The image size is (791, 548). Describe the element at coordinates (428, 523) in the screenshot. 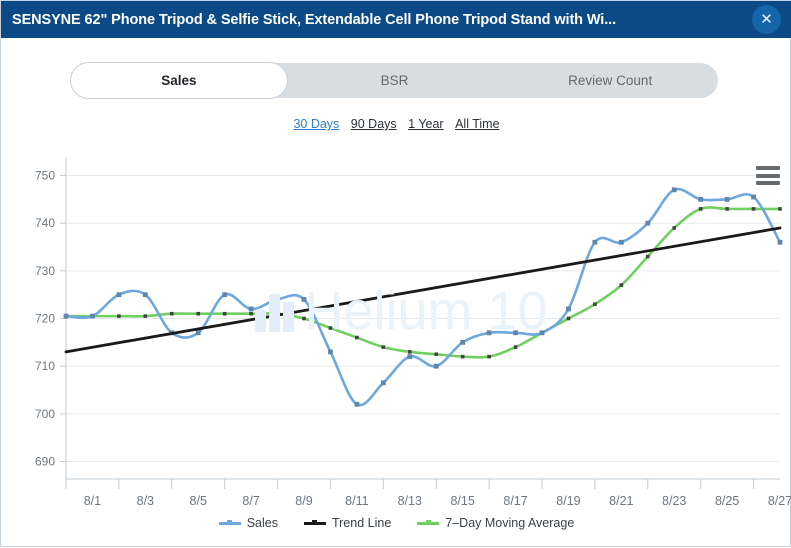

I see `legend-swatch-moving-average` at that location.